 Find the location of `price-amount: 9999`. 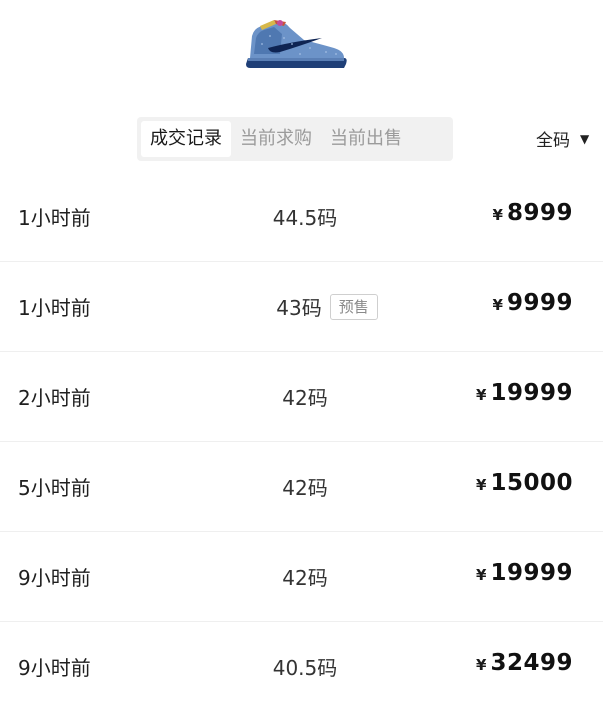

price-amount: 9999 is located at coordinates (539, 303).